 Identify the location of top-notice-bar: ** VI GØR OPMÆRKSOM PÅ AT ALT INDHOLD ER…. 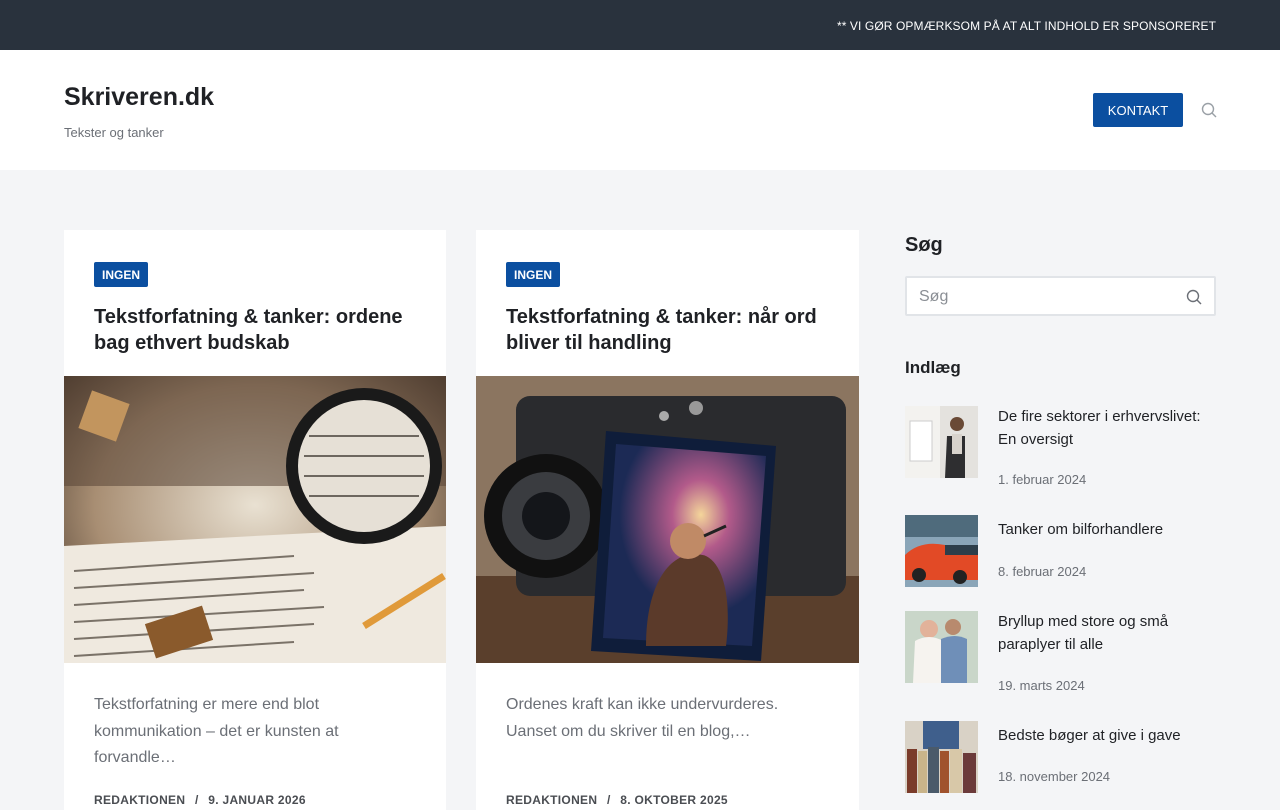
(640, 25).